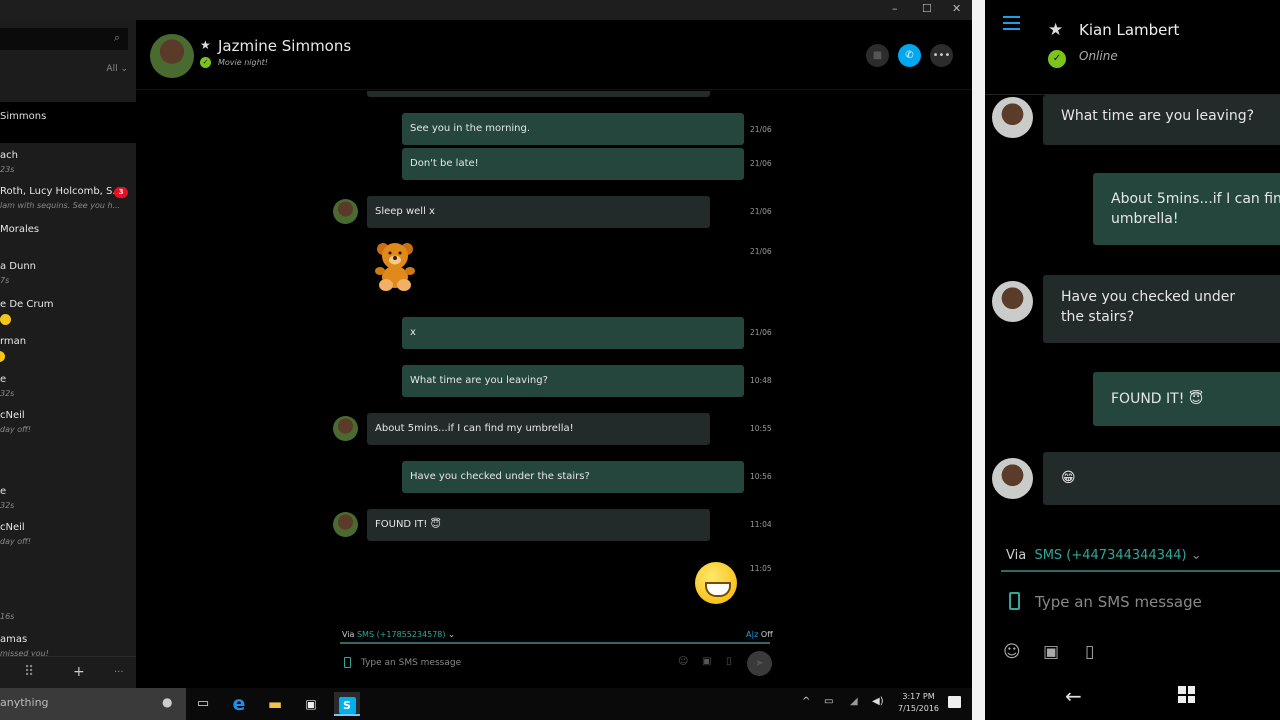 The image size is (1280, 720). What do you see at coordinates (1186, 399) in the screenshot?
I see `message-bubble: FOUND IT! 😇` at bounding box center [1186, 399].